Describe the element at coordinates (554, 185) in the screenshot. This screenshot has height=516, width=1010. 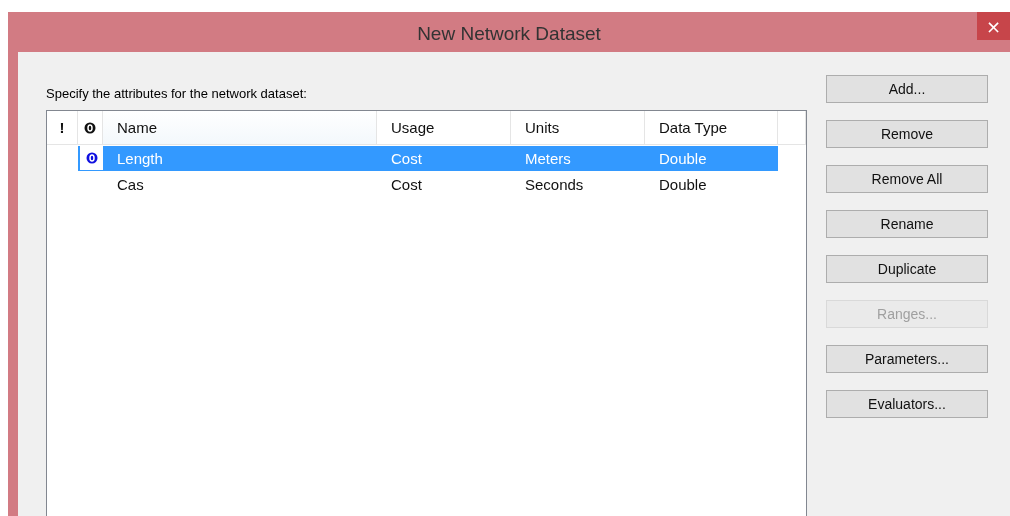
I see `table-cell-text: Seconds` at that location.